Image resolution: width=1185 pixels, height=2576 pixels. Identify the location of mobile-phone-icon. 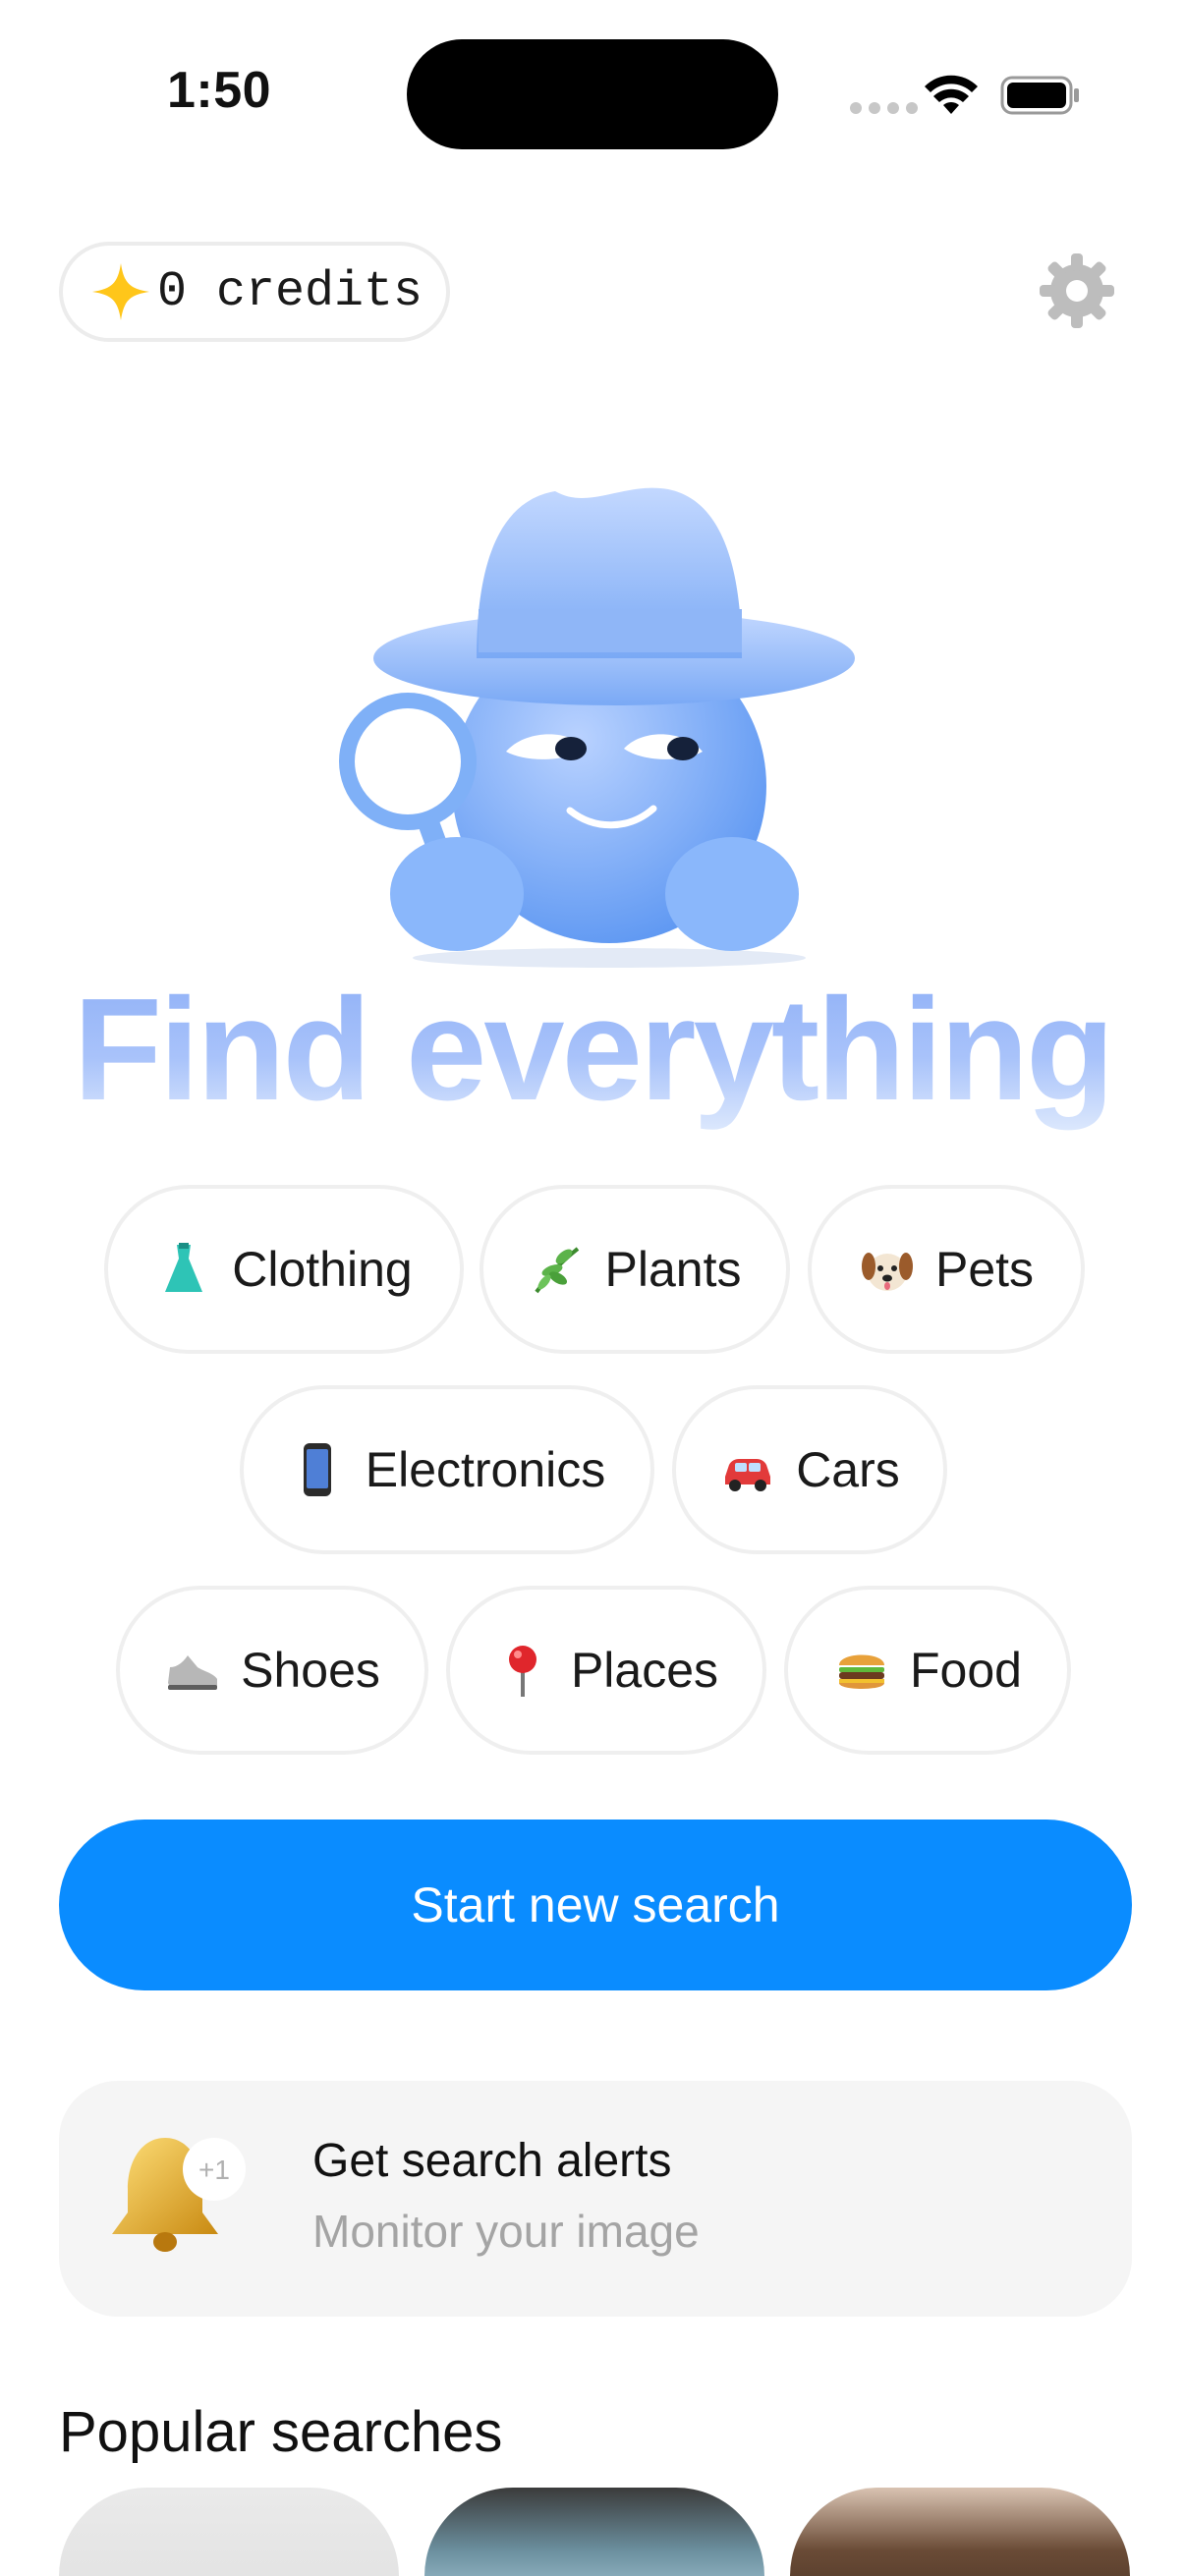
(318, 1469).